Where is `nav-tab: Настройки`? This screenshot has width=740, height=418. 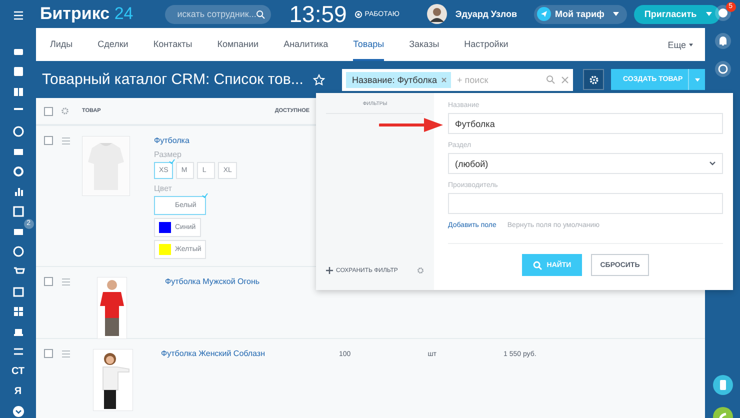 nav-tab: Настройки is located at coordinates (486, 44).